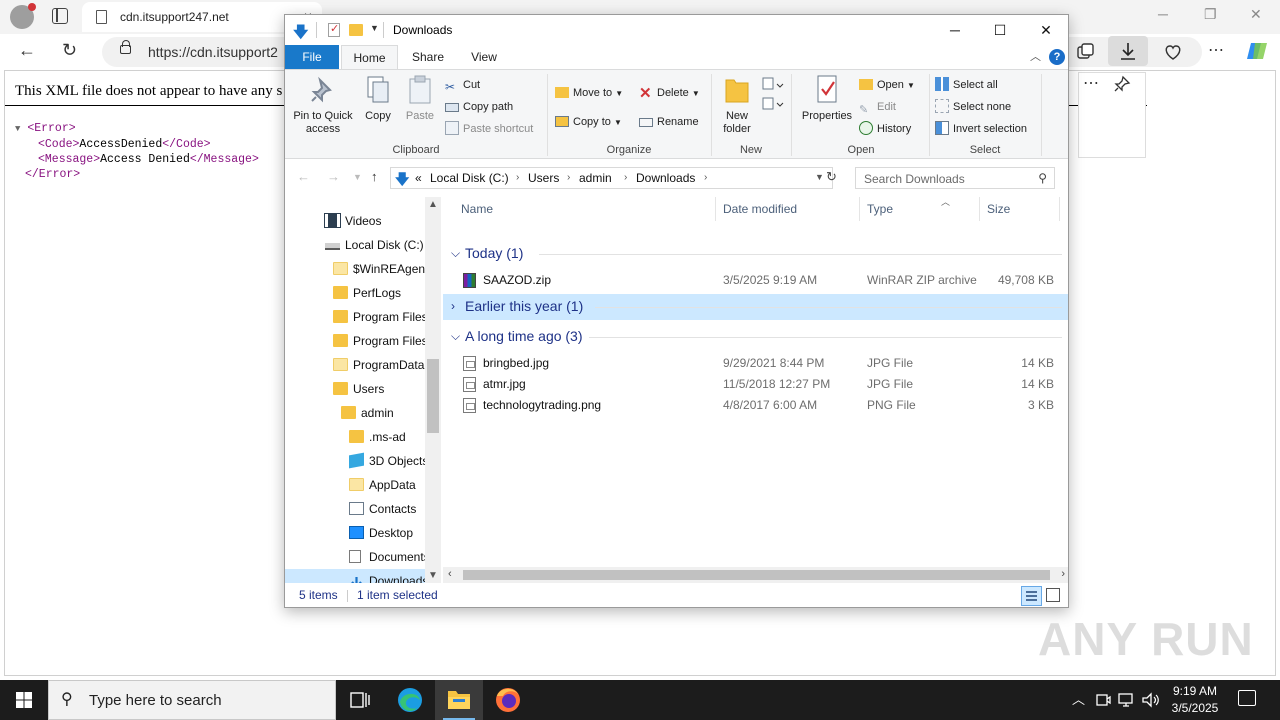  I want to click on reload-button: ↻, so click(69, 50).